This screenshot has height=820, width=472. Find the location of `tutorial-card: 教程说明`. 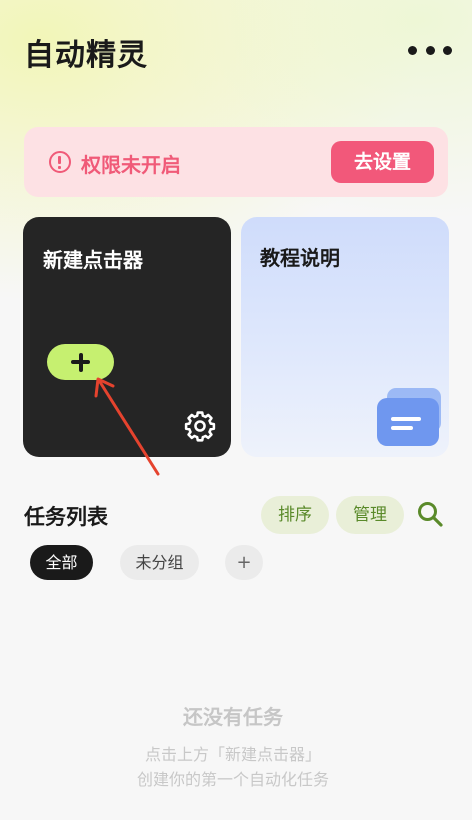

tutorial-card: 教程说明 is located at coordinates (345, 337).